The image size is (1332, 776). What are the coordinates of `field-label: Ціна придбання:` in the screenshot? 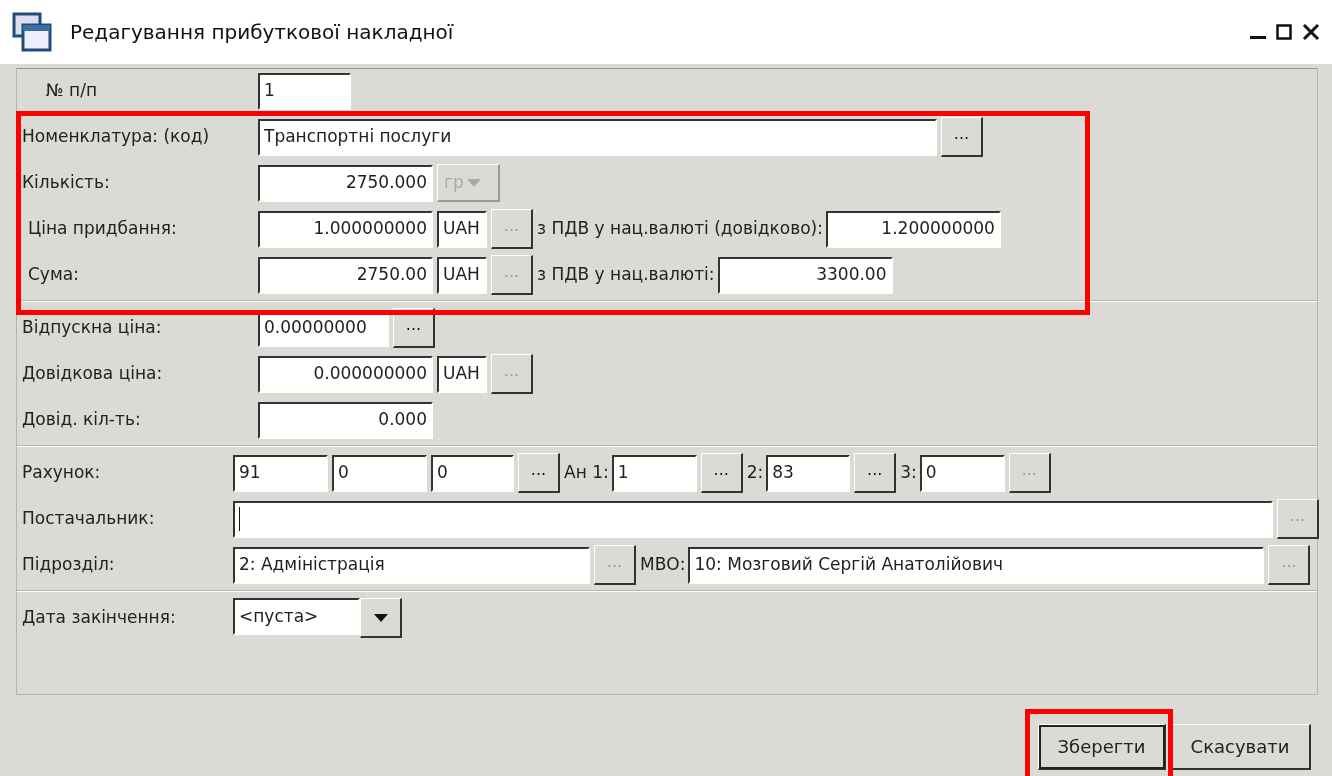 It's located at (102, 229).